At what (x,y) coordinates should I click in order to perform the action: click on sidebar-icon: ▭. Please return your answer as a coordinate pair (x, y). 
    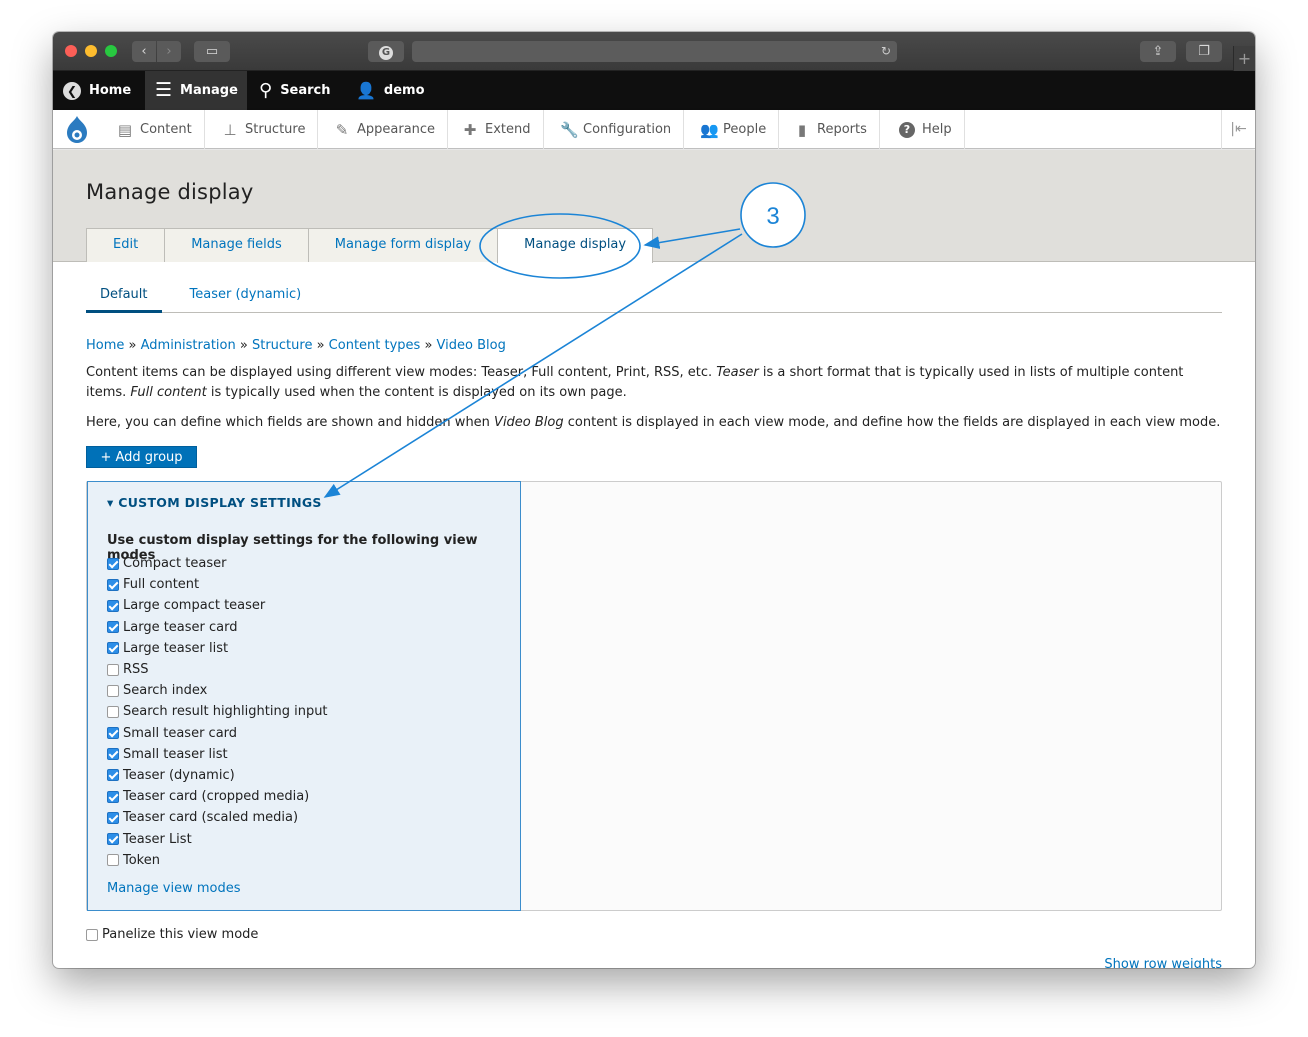
    Looking at the image, I should click on (212, 51).